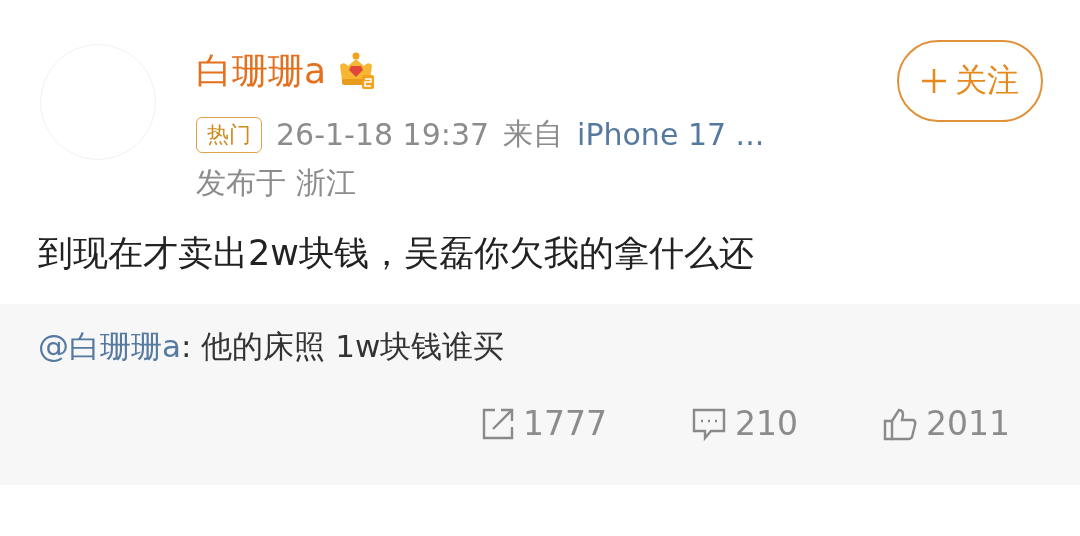  What do you see at coordinates (766, 423) in the screenshot?
I see `action-count: 210` at bounding box center [766, 423].